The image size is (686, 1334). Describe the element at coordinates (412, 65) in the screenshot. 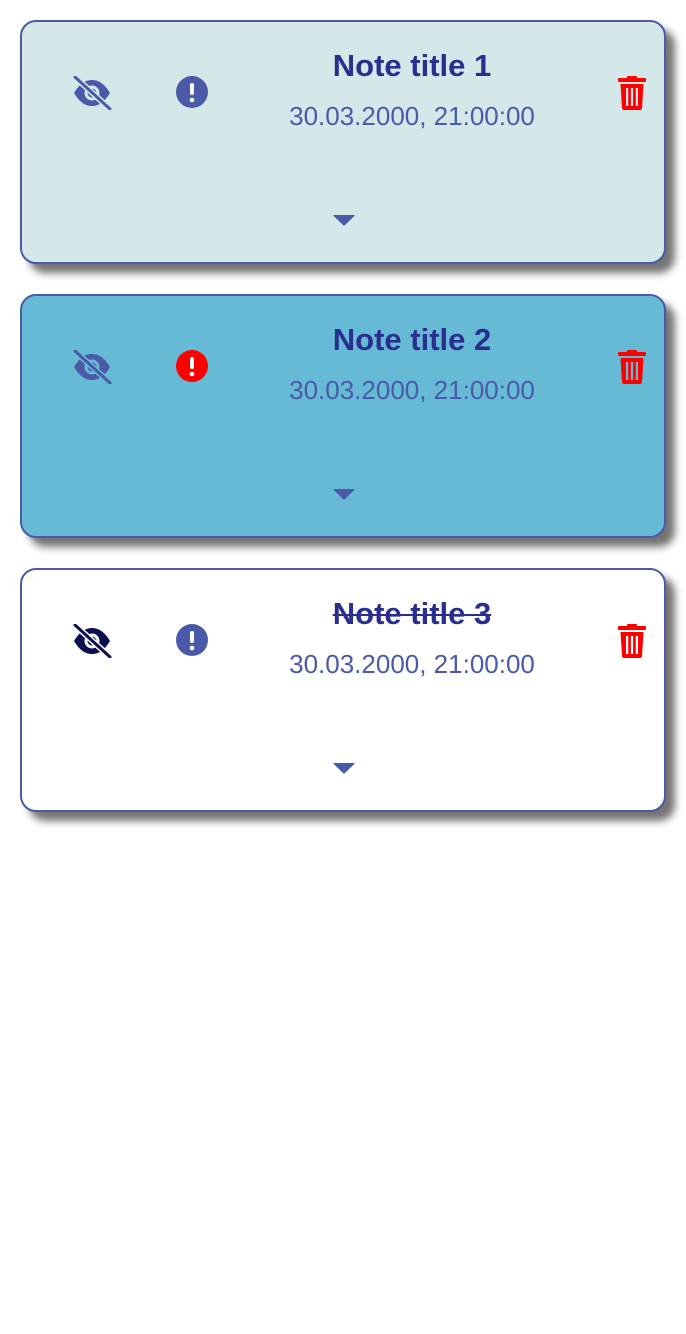

I see `note-title: Note title 1` at that location.